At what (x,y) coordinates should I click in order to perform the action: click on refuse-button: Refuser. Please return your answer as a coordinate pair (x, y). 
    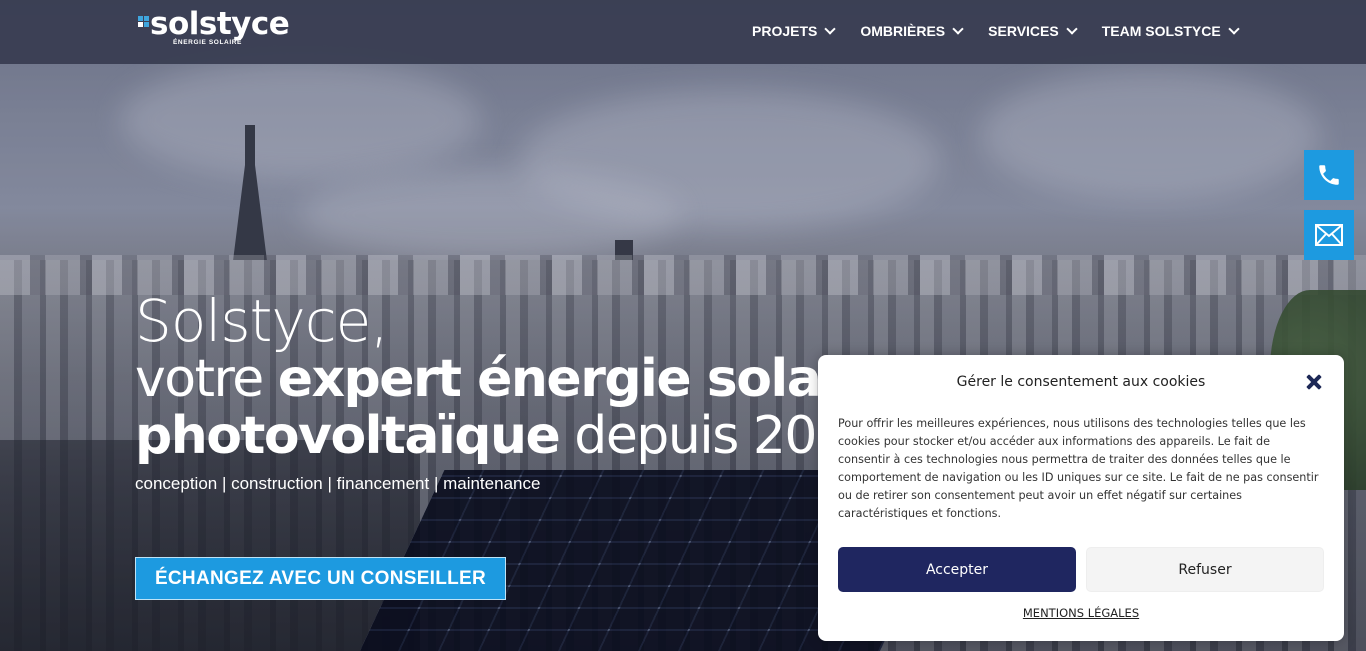
    Looking at the image, I should click on (1205, 569).